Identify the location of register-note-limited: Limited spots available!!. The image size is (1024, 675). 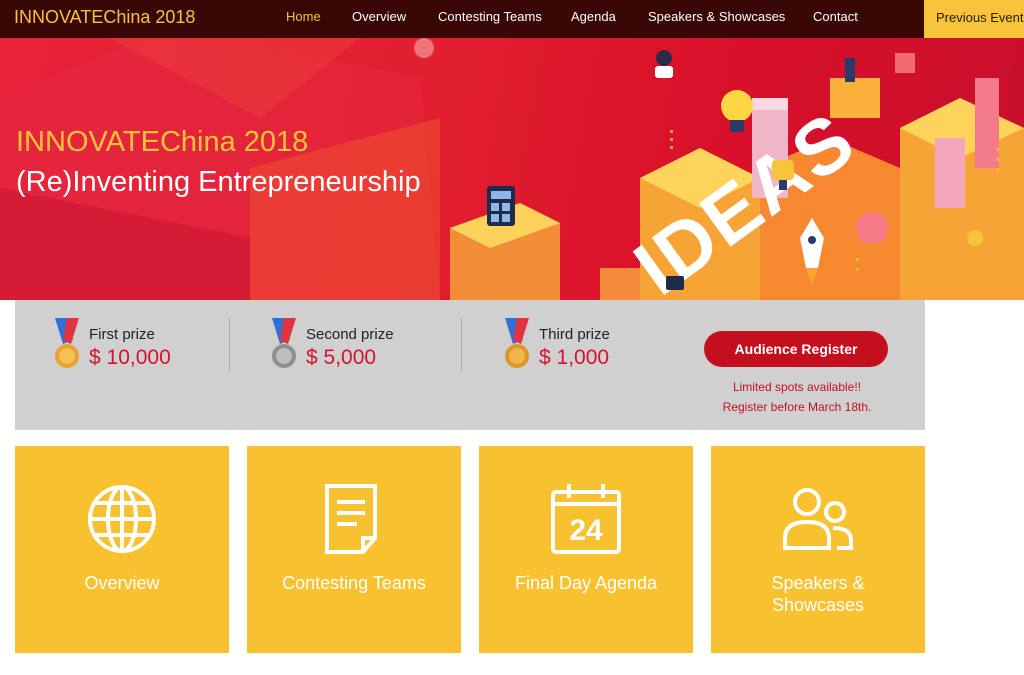
(797, 387).